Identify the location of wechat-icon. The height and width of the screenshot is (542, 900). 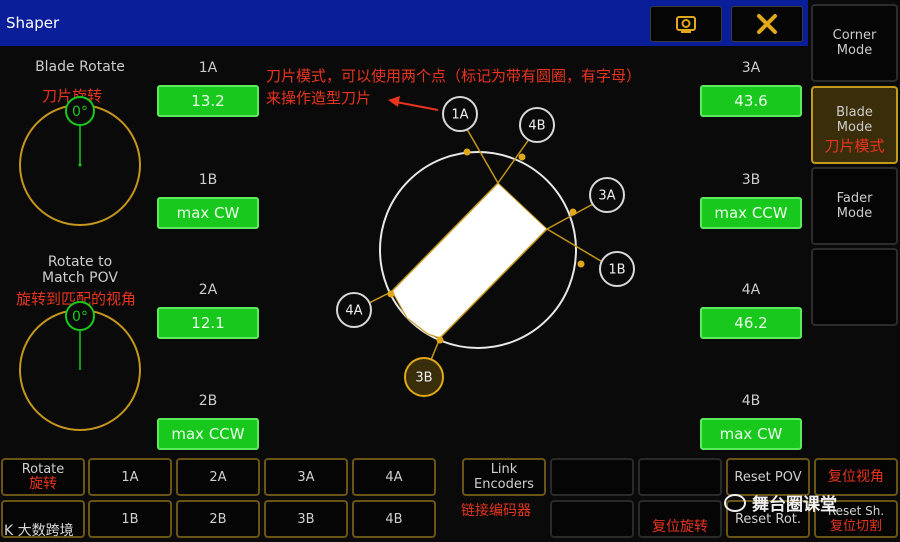
(735, 502).